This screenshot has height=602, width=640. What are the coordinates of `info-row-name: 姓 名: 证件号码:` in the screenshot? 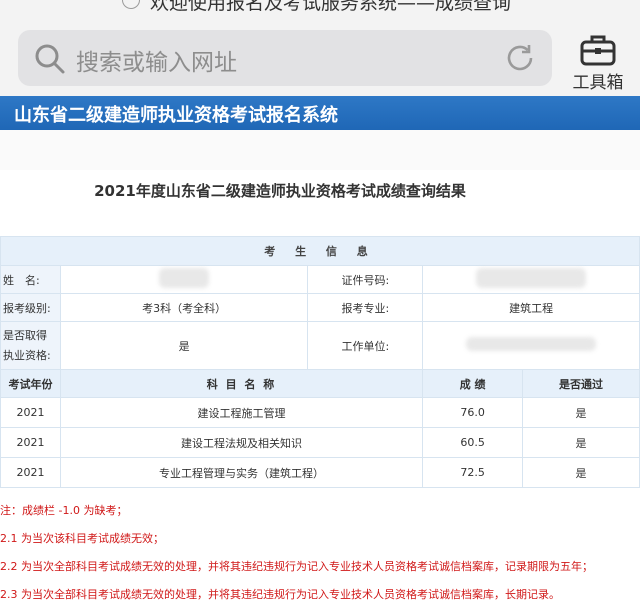 It's located at (320, 279).